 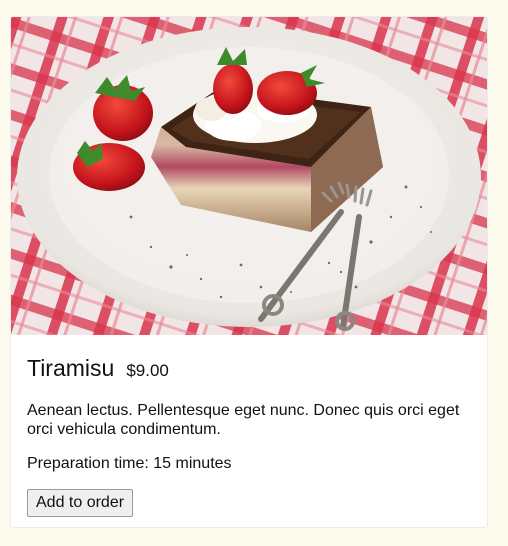 I want to click on add-to-order-button: Add to order, so click(x=80, y=503).